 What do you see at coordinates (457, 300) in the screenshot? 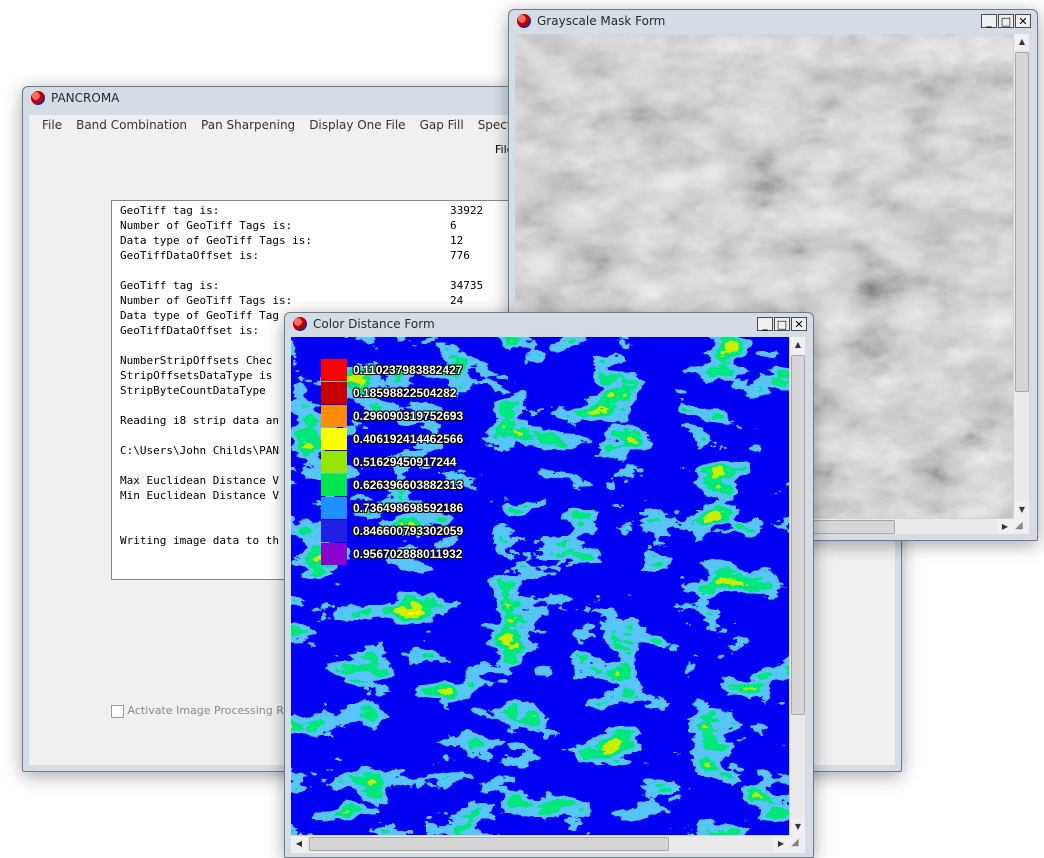
I see `log-line-value: 24` at bounding box center [457, 300].